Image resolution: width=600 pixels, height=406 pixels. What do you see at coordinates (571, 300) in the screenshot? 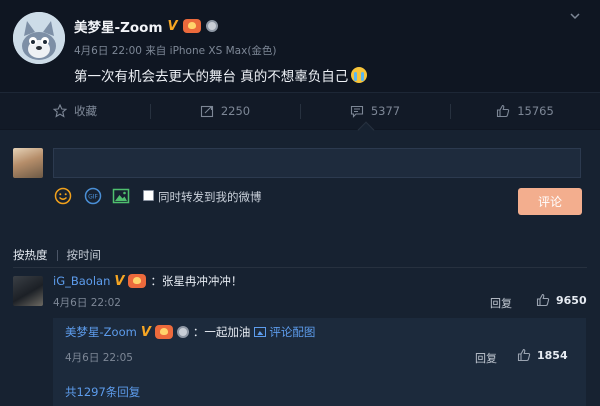
I see `comment-like-count: 9650` at bounding box center [571, 300].